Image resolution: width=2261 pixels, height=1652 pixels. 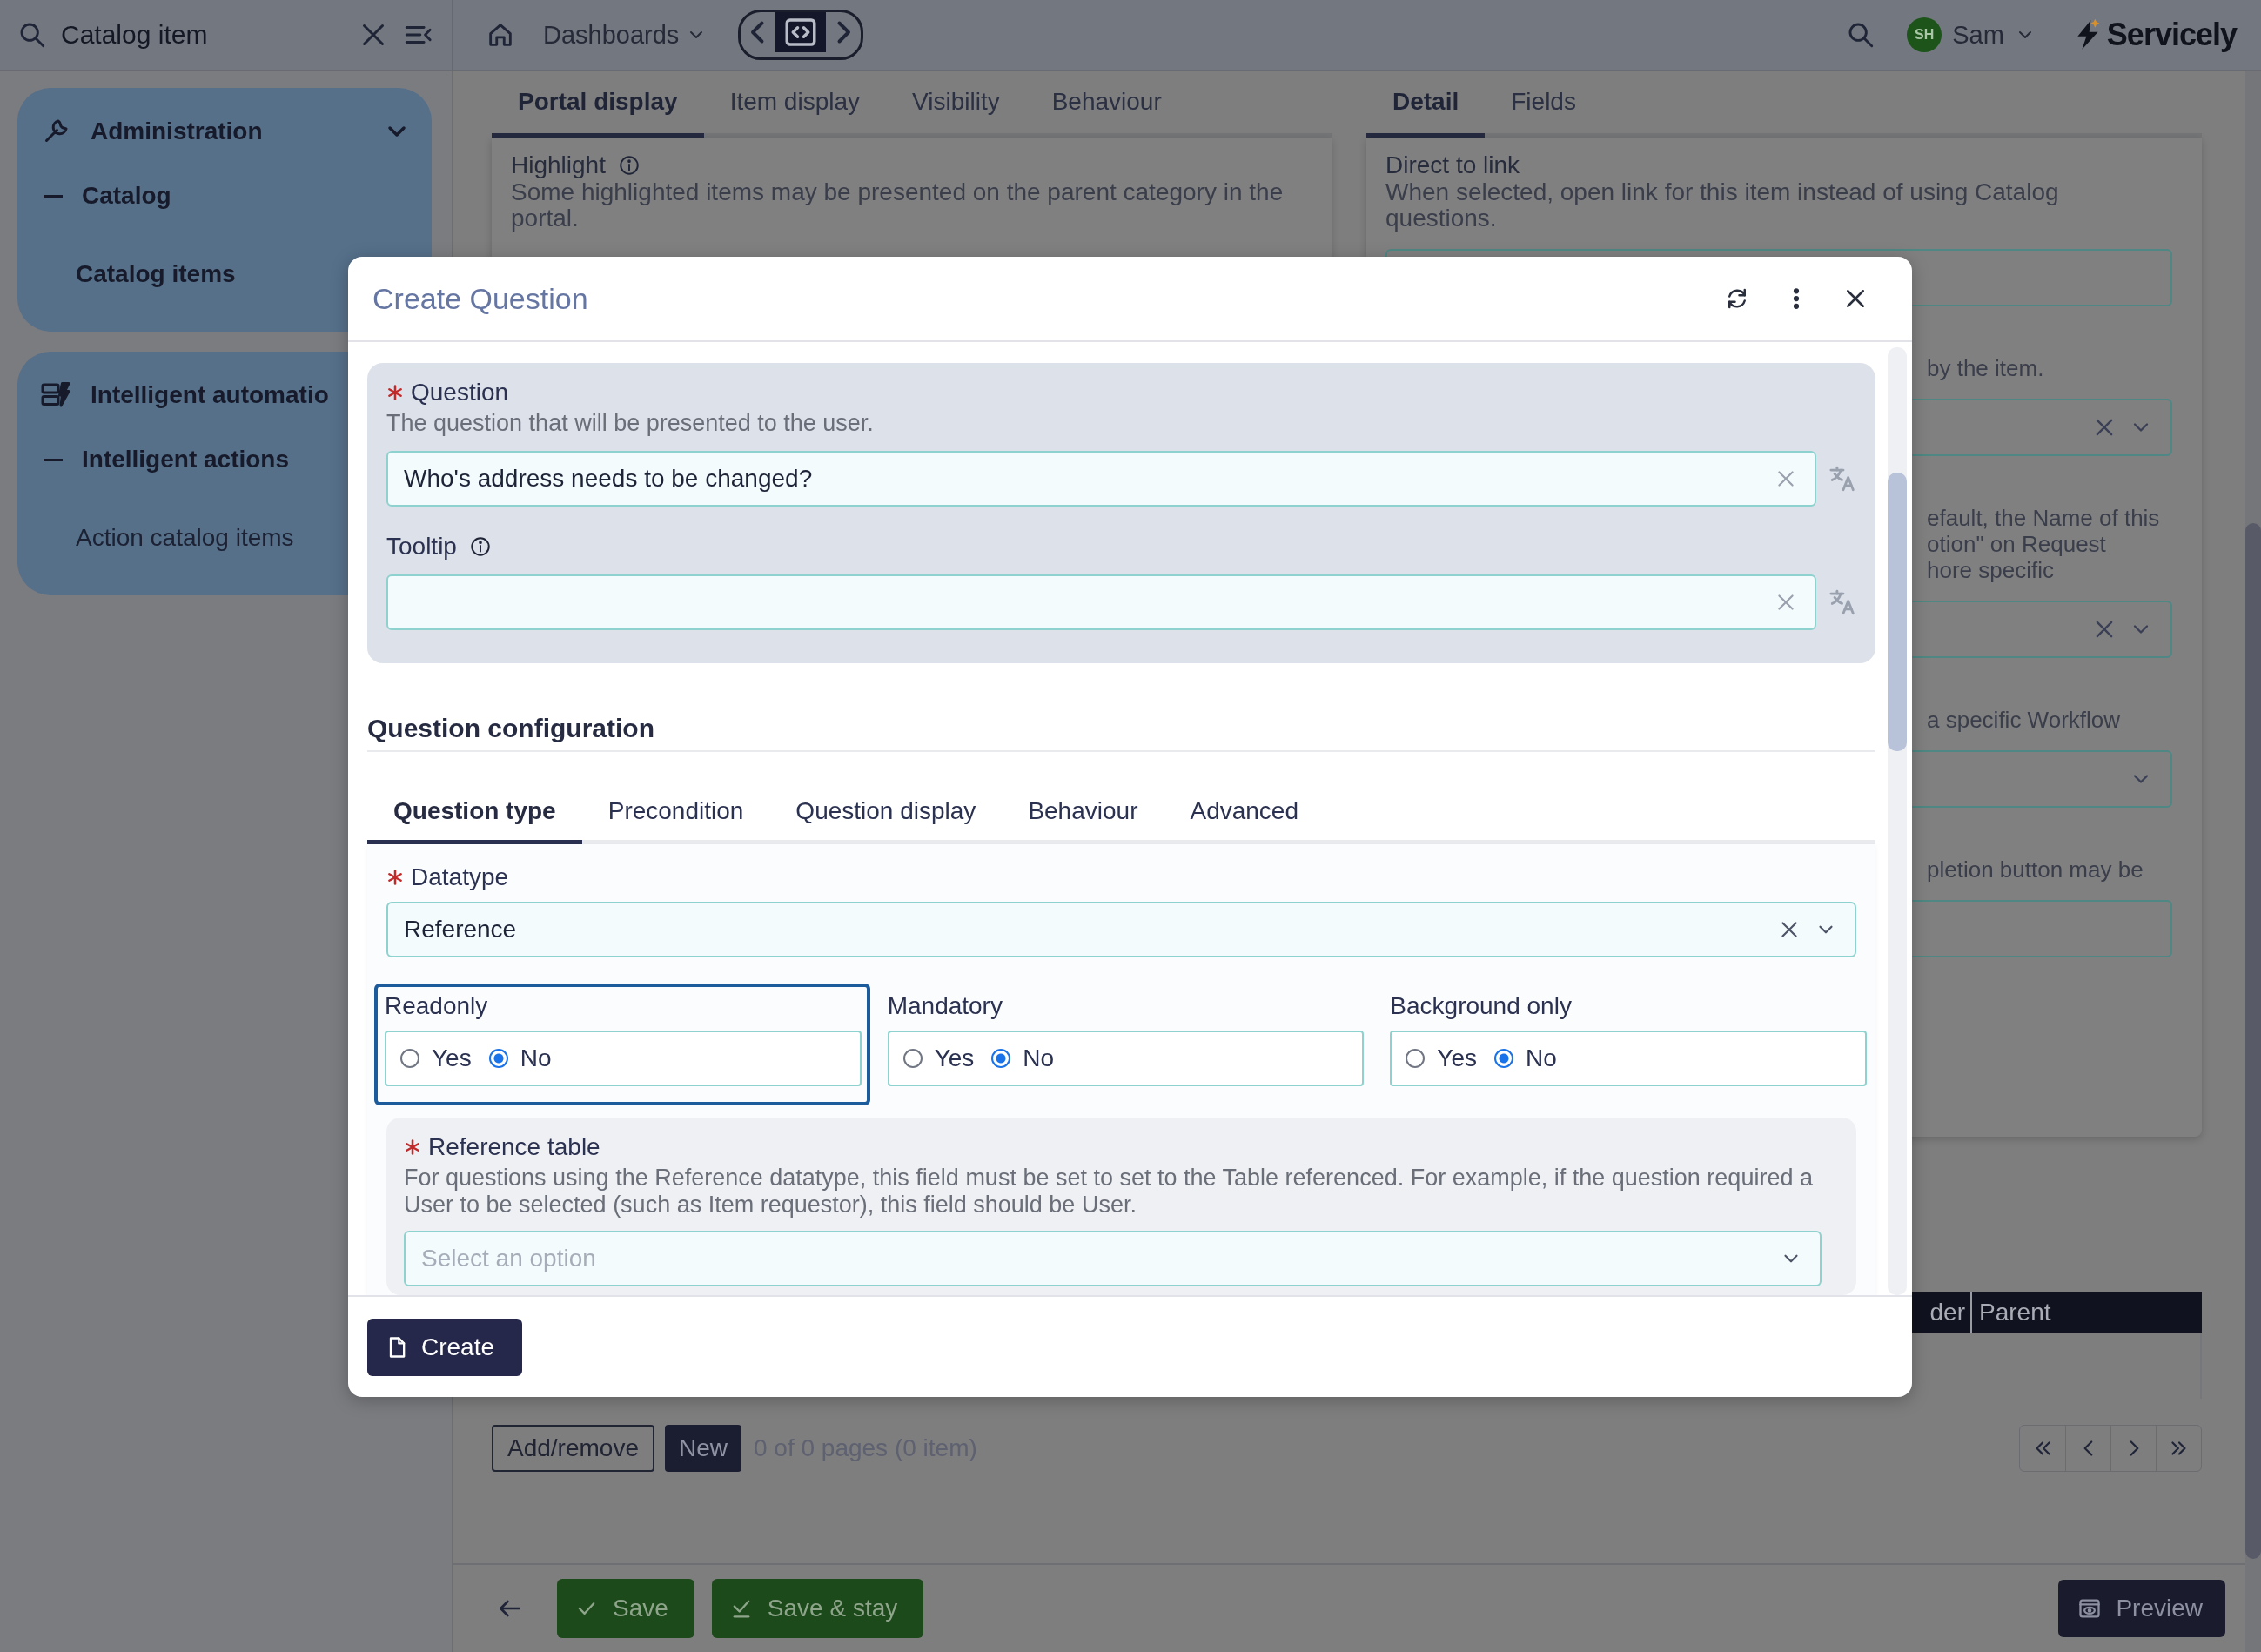 I want to click on add-remove-button: Add/remove, so click(x=573, y=1449).